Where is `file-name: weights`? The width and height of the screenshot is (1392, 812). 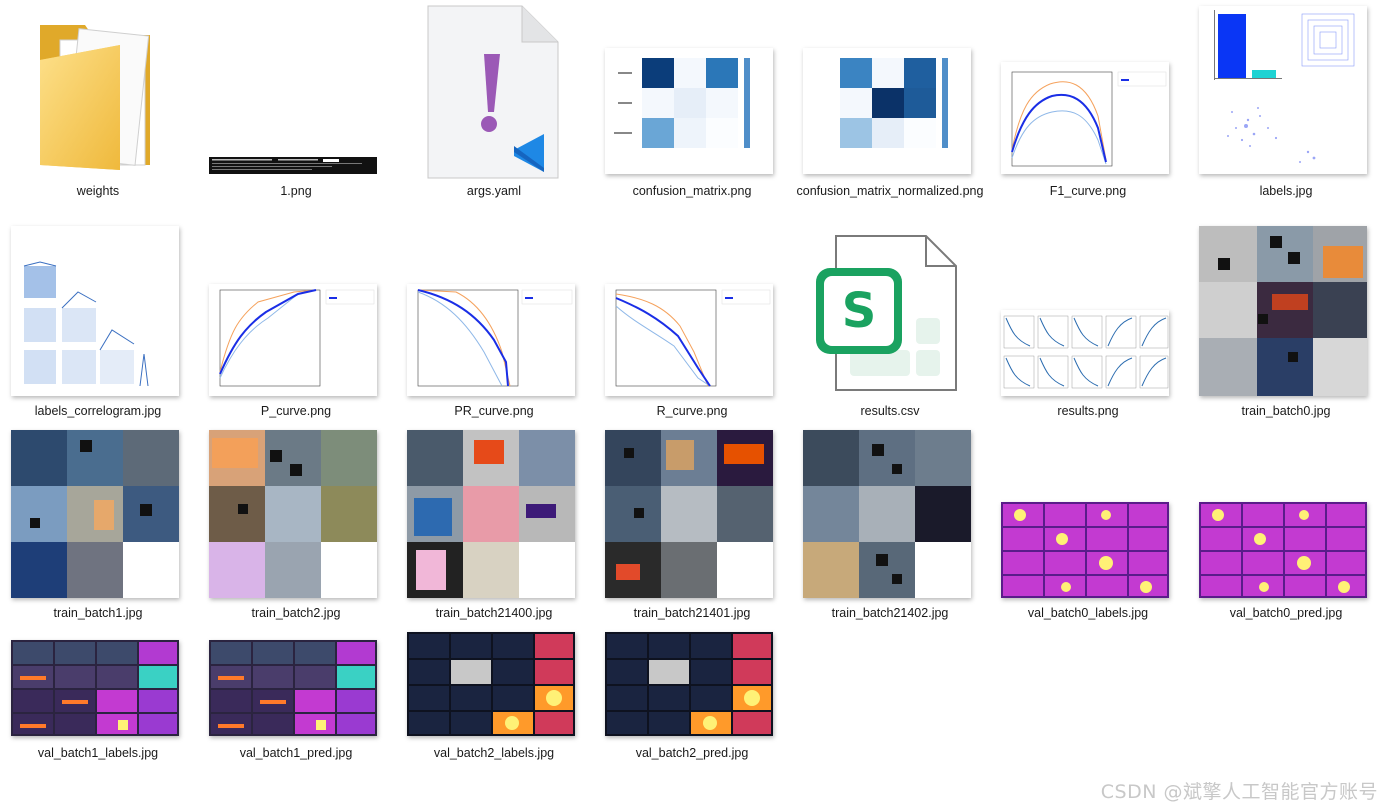 file-name: weights is located at coordinates (98, 191).